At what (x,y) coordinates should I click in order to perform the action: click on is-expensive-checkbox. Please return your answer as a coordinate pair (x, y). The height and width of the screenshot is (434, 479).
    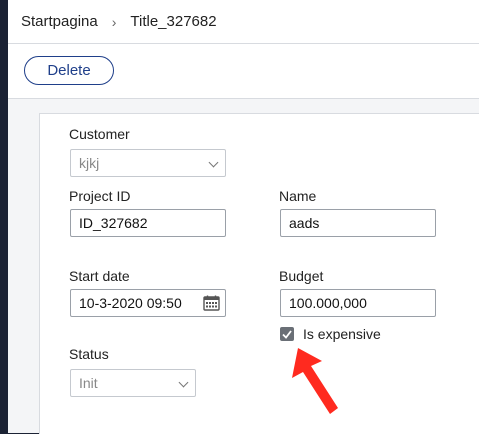
    Looking at the image, I should click on (287, 334).